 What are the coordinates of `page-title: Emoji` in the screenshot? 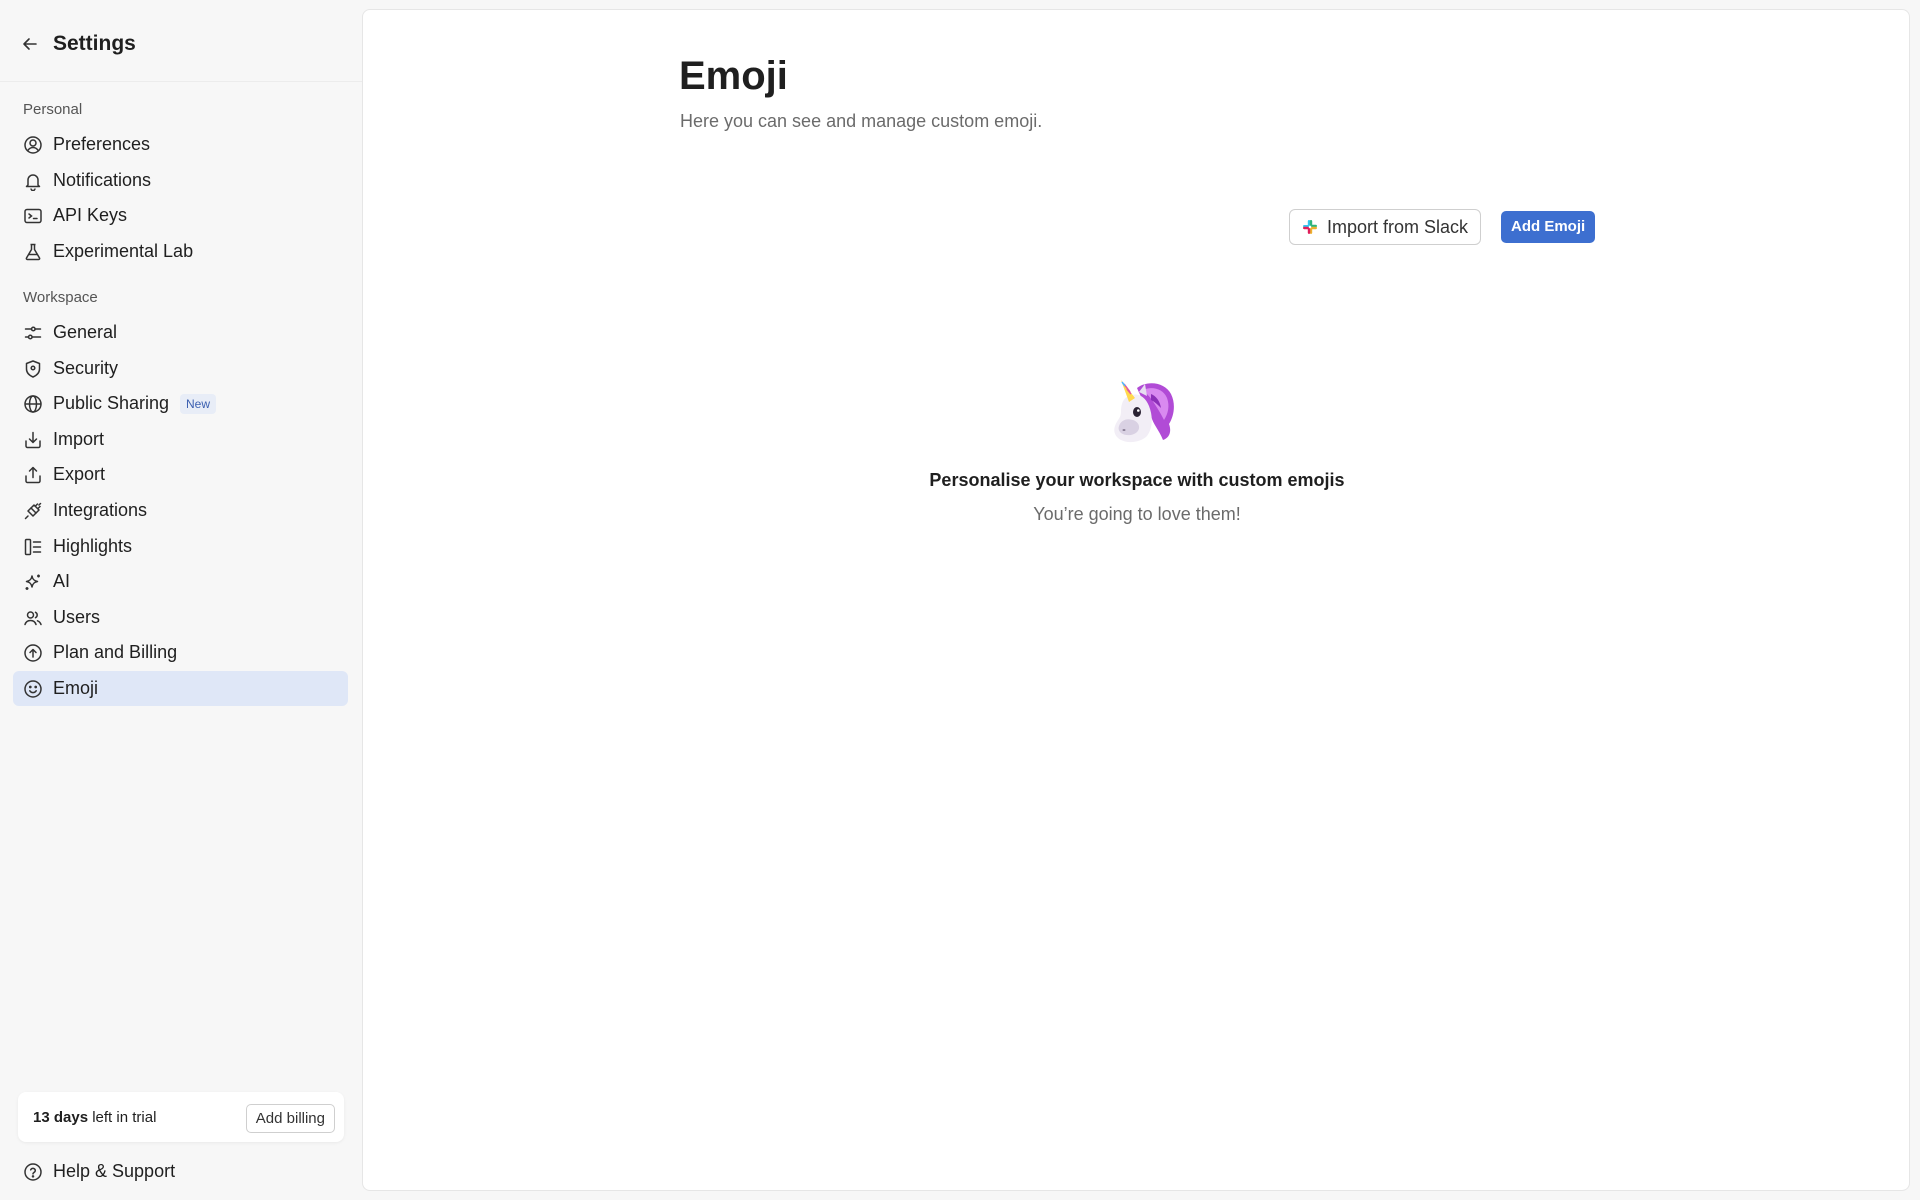 It's located at (733, 76).